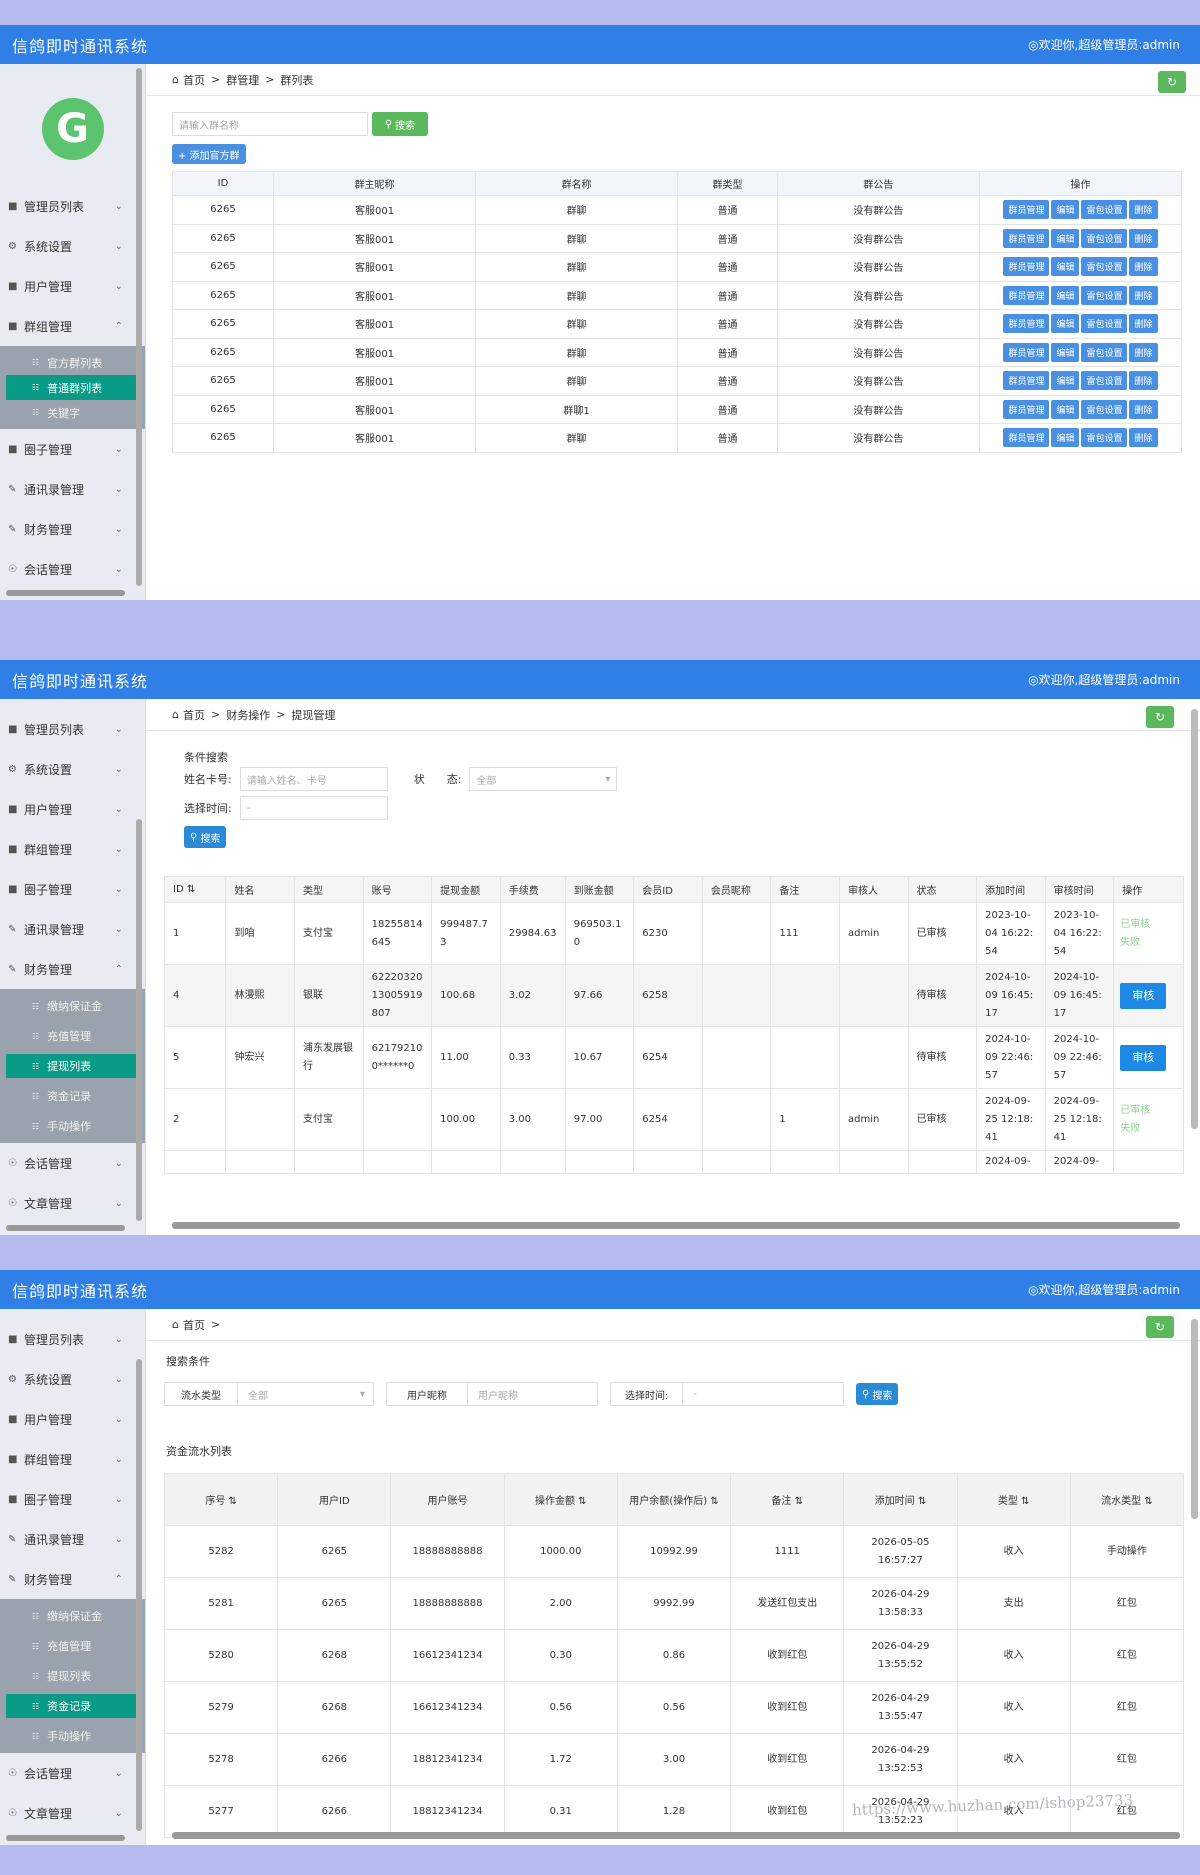 The width and height of the screenshot is (1200, 1875). I want to click on avatar: G, so click(72, 129).